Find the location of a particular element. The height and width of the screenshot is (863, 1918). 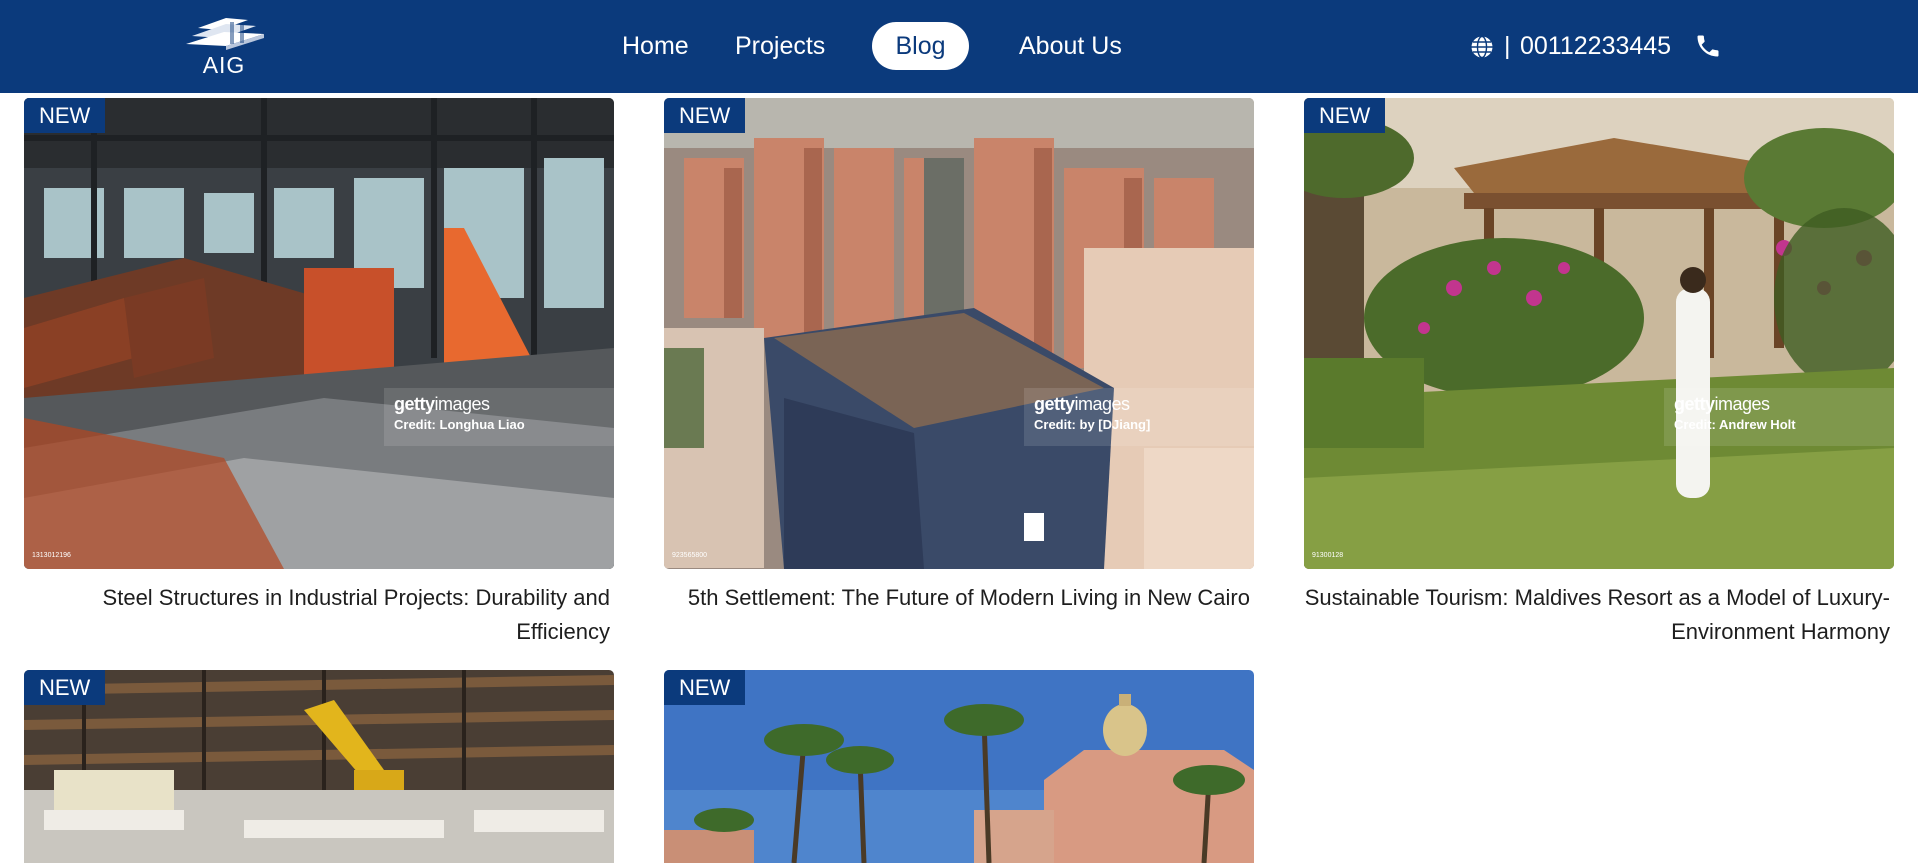

image-id: 91300128 is located at coordinates (1328, 555).